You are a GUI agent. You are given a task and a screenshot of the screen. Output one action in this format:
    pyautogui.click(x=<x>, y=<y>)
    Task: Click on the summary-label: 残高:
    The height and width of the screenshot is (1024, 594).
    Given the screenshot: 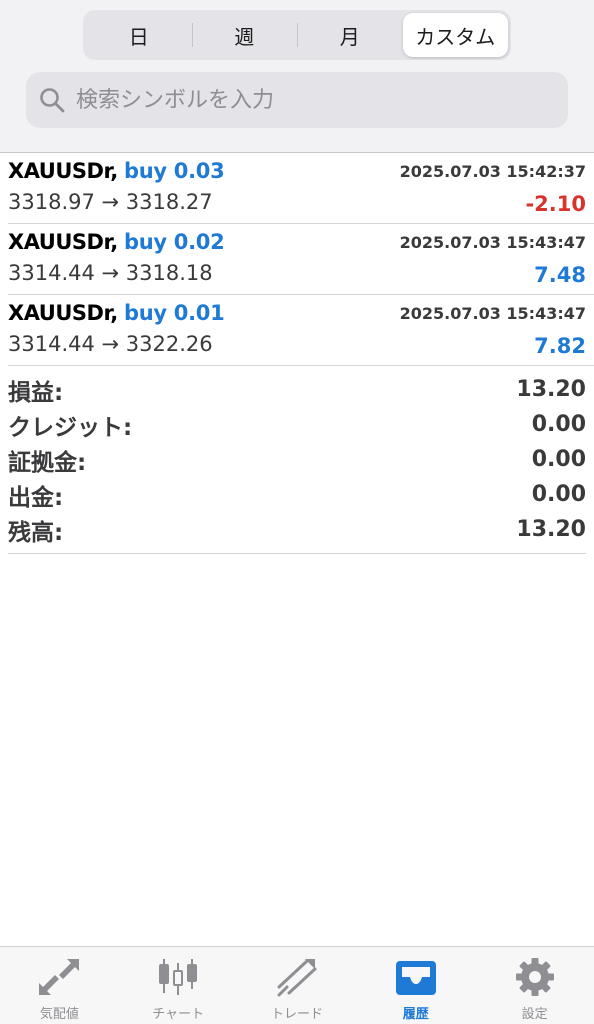 What is the action you would take?
    pyautogui.click(x=36, y=532)
    